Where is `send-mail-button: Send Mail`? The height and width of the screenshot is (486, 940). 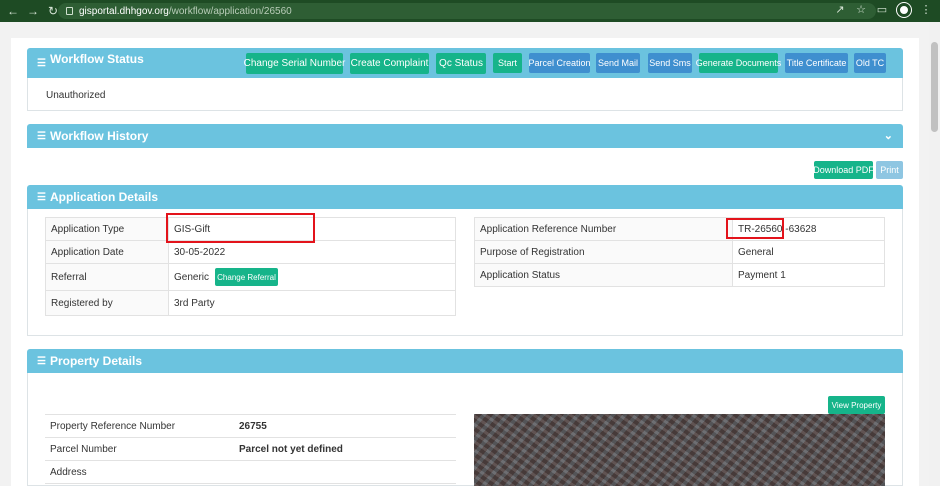
send-mail-button: Send Mail is located at coordinates (618, 63).